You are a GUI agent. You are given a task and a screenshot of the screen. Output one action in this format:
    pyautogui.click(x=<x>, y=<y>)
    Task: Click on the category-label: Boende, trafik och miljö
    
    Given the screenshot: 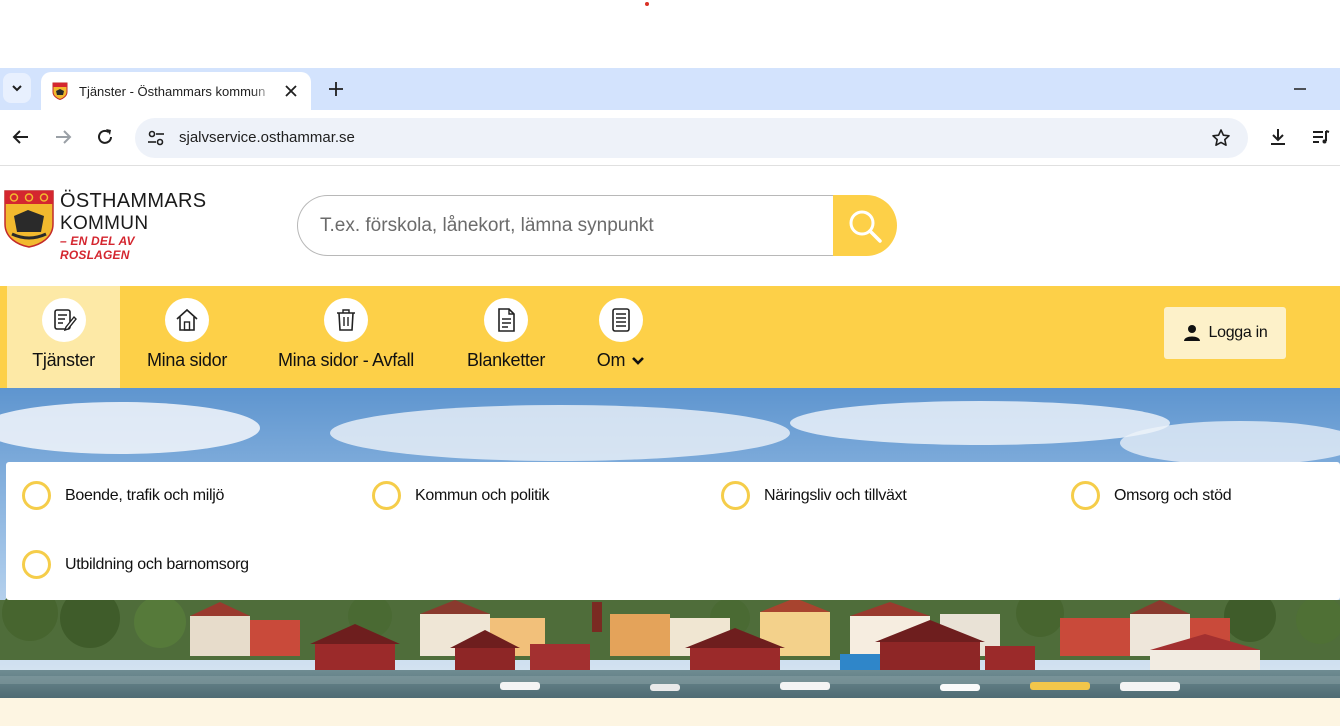 What is the action you would take?
    pyautogui.click(x=145, y=495)
    